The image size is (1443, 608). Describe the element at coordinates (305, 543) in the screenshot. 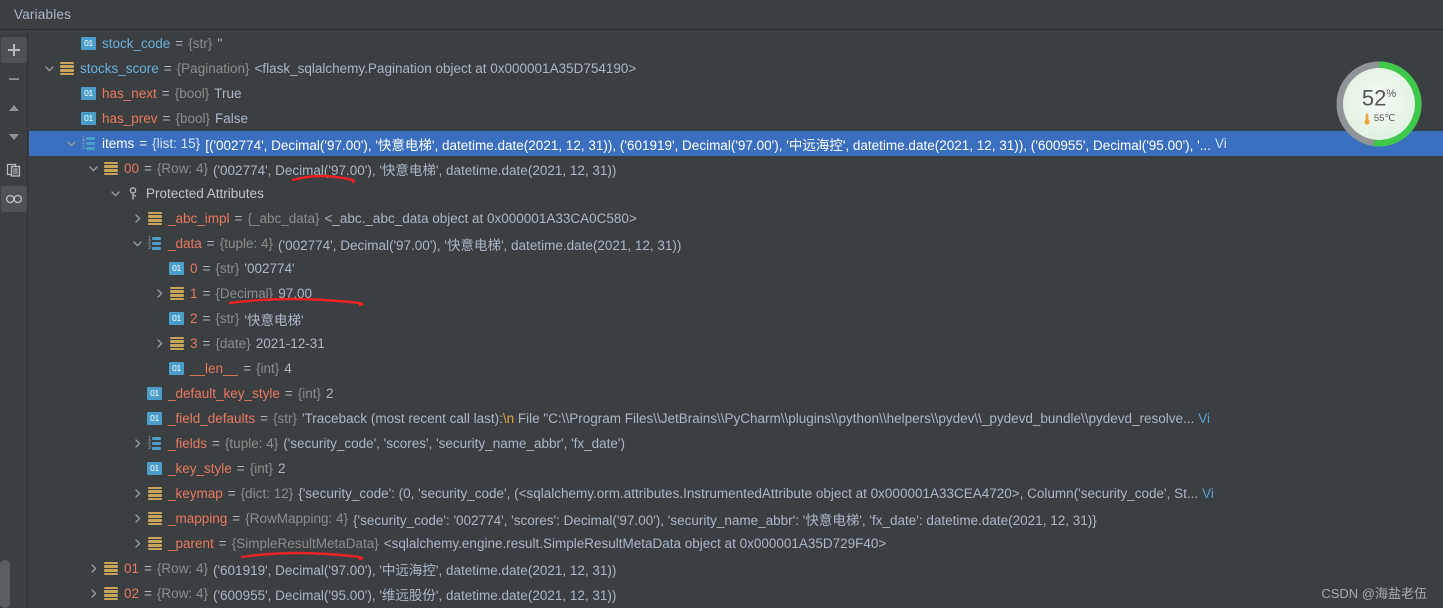

I see `variable-type: {SimpleResultMetaData}` at that location.